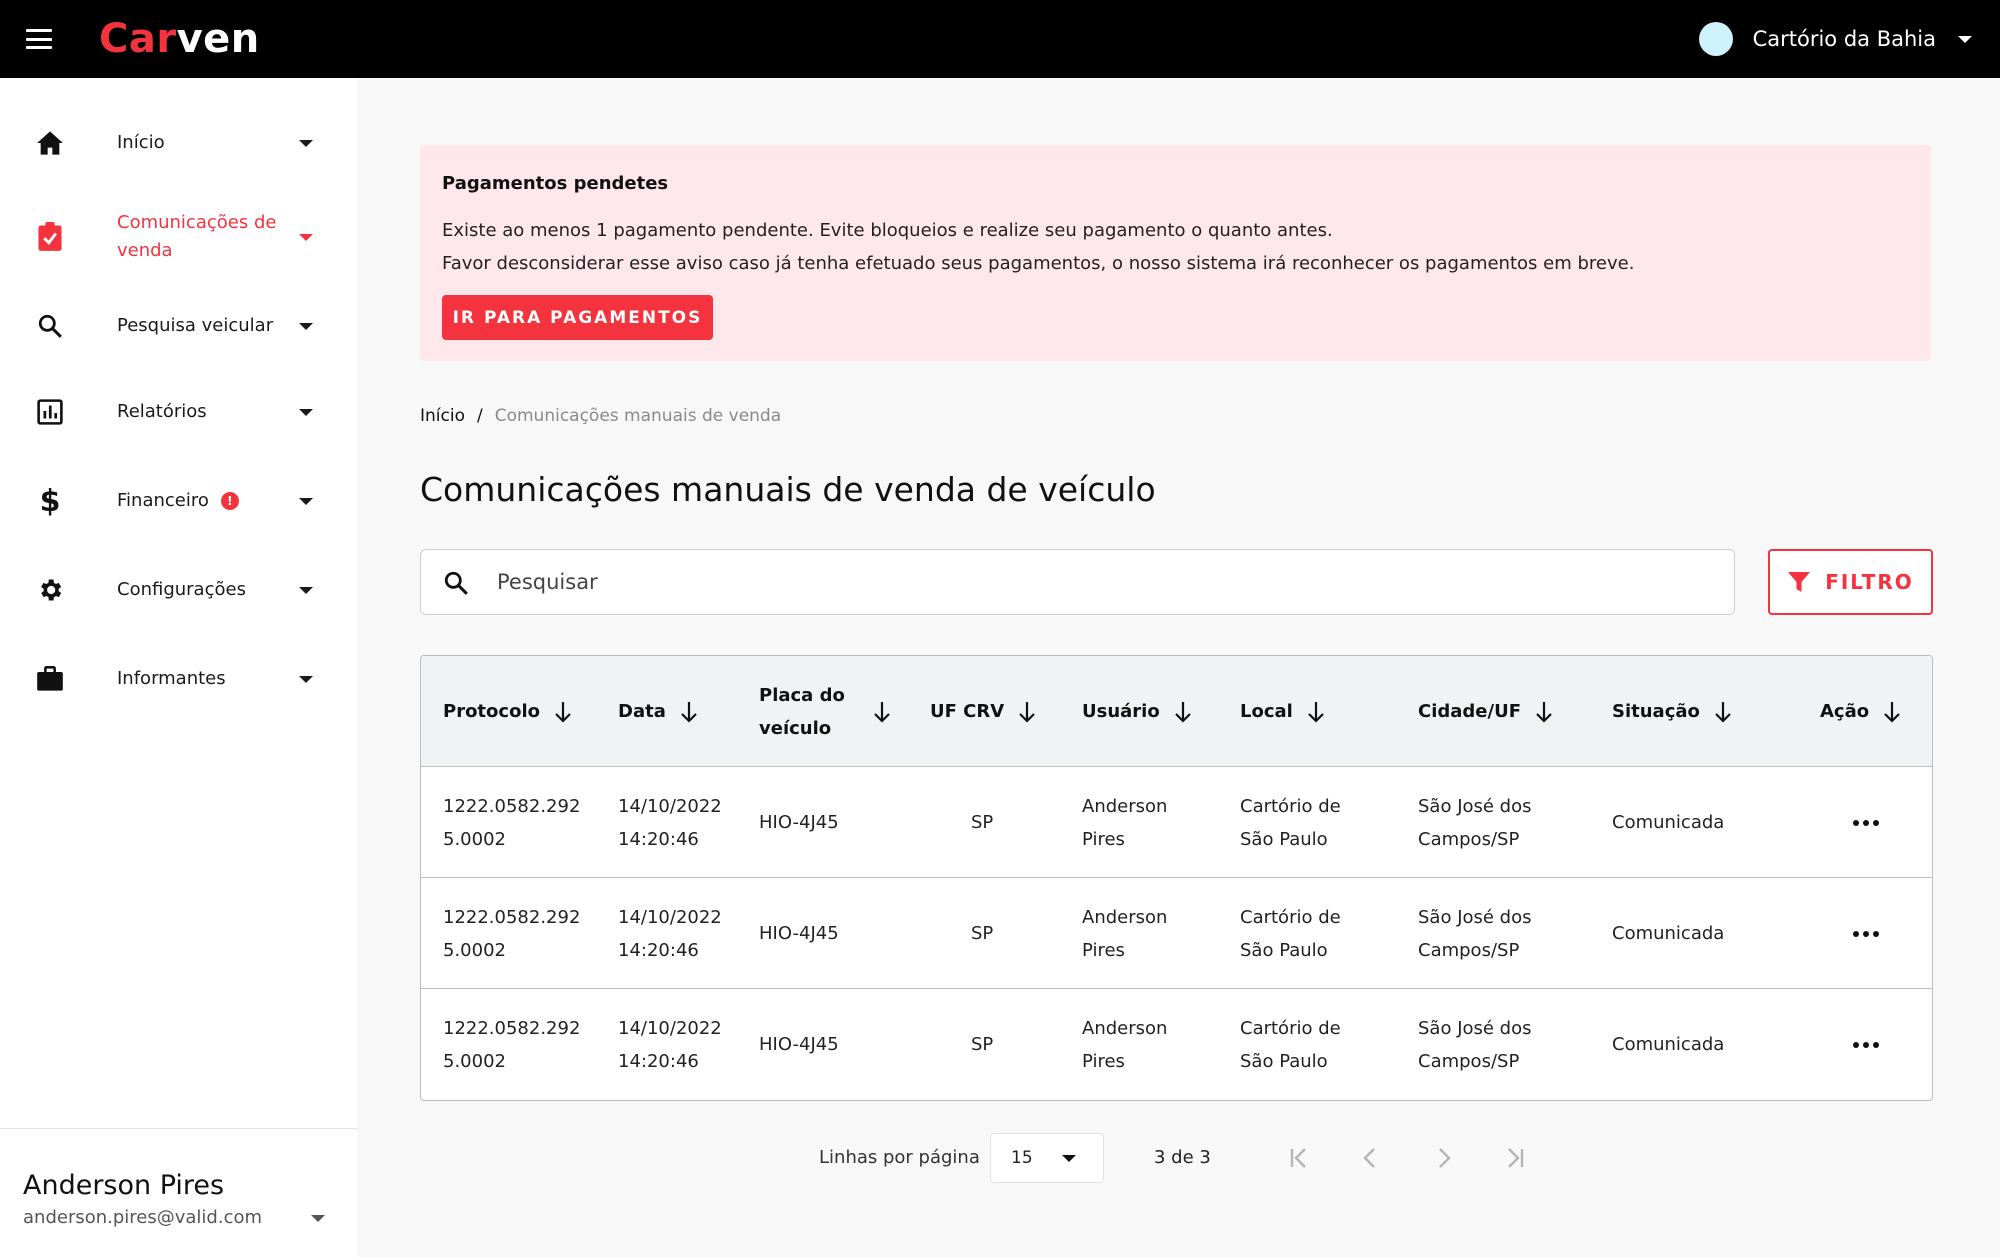 The height and width of the screenshot is (1257, 2000). What do you see at coordinates (1000, 39) in the screenshot?
I see `top-bar: Carven Cartório da Bahia` at bounding box center [1000, 39].